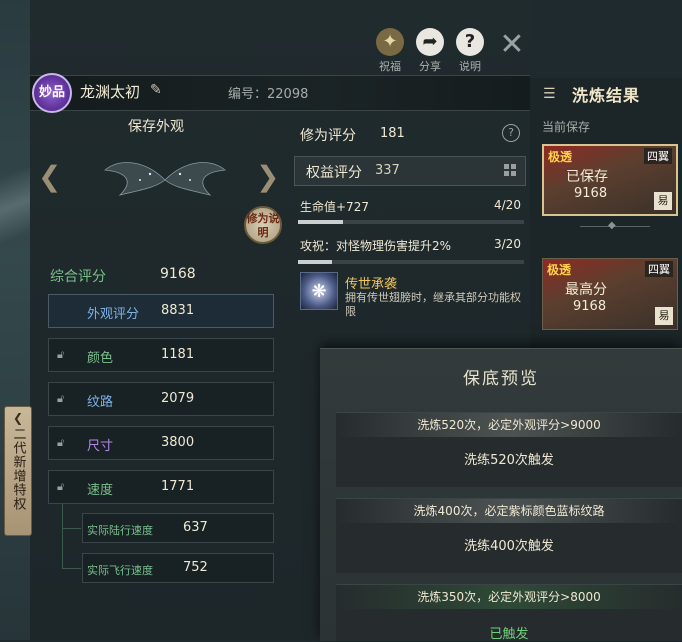 The image size is (682, 642). Describe the element at coordinates (156, 127) in the screenshot. I see `preview-title: 保存外观` at that location.